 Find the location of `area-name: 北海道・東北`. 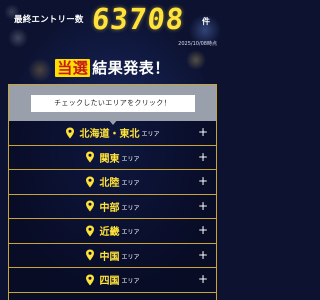

area-name: 北海道・東北 is located at coordinates (109, 135).